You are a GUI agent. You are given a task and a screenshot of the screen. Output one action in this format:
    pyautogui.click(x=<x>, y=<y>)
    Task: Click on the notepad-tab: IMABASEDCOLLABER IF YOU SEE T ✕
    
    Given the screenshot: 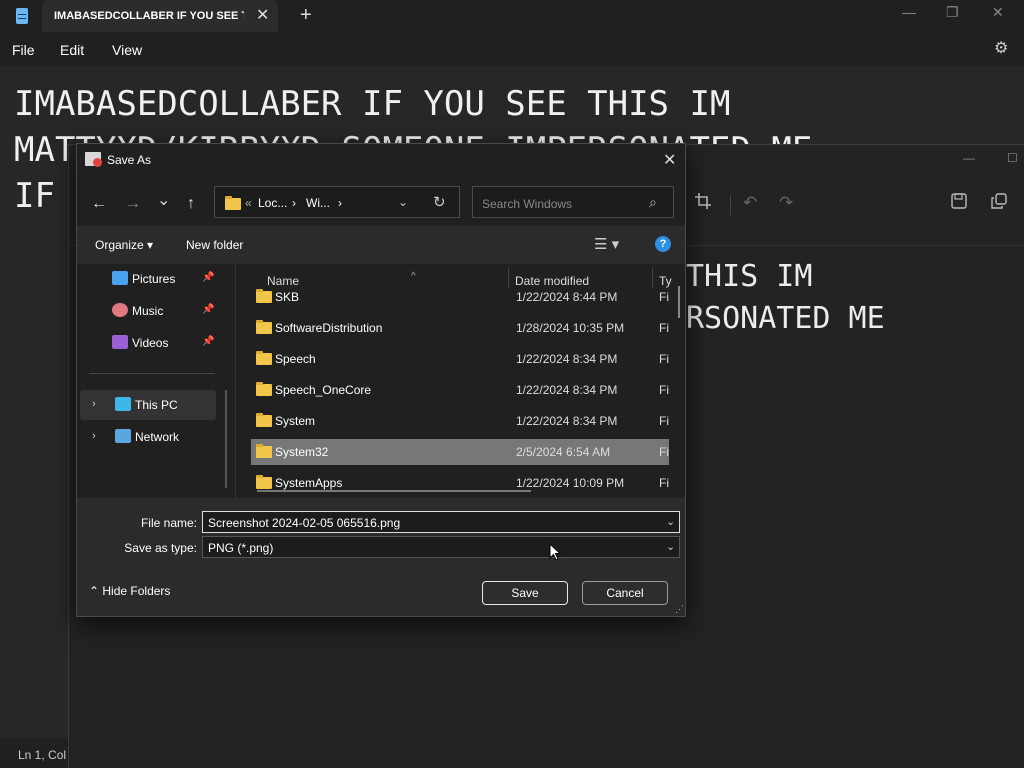 What is the action you would take?
    pyautogui.click(x=160, y=16)
    